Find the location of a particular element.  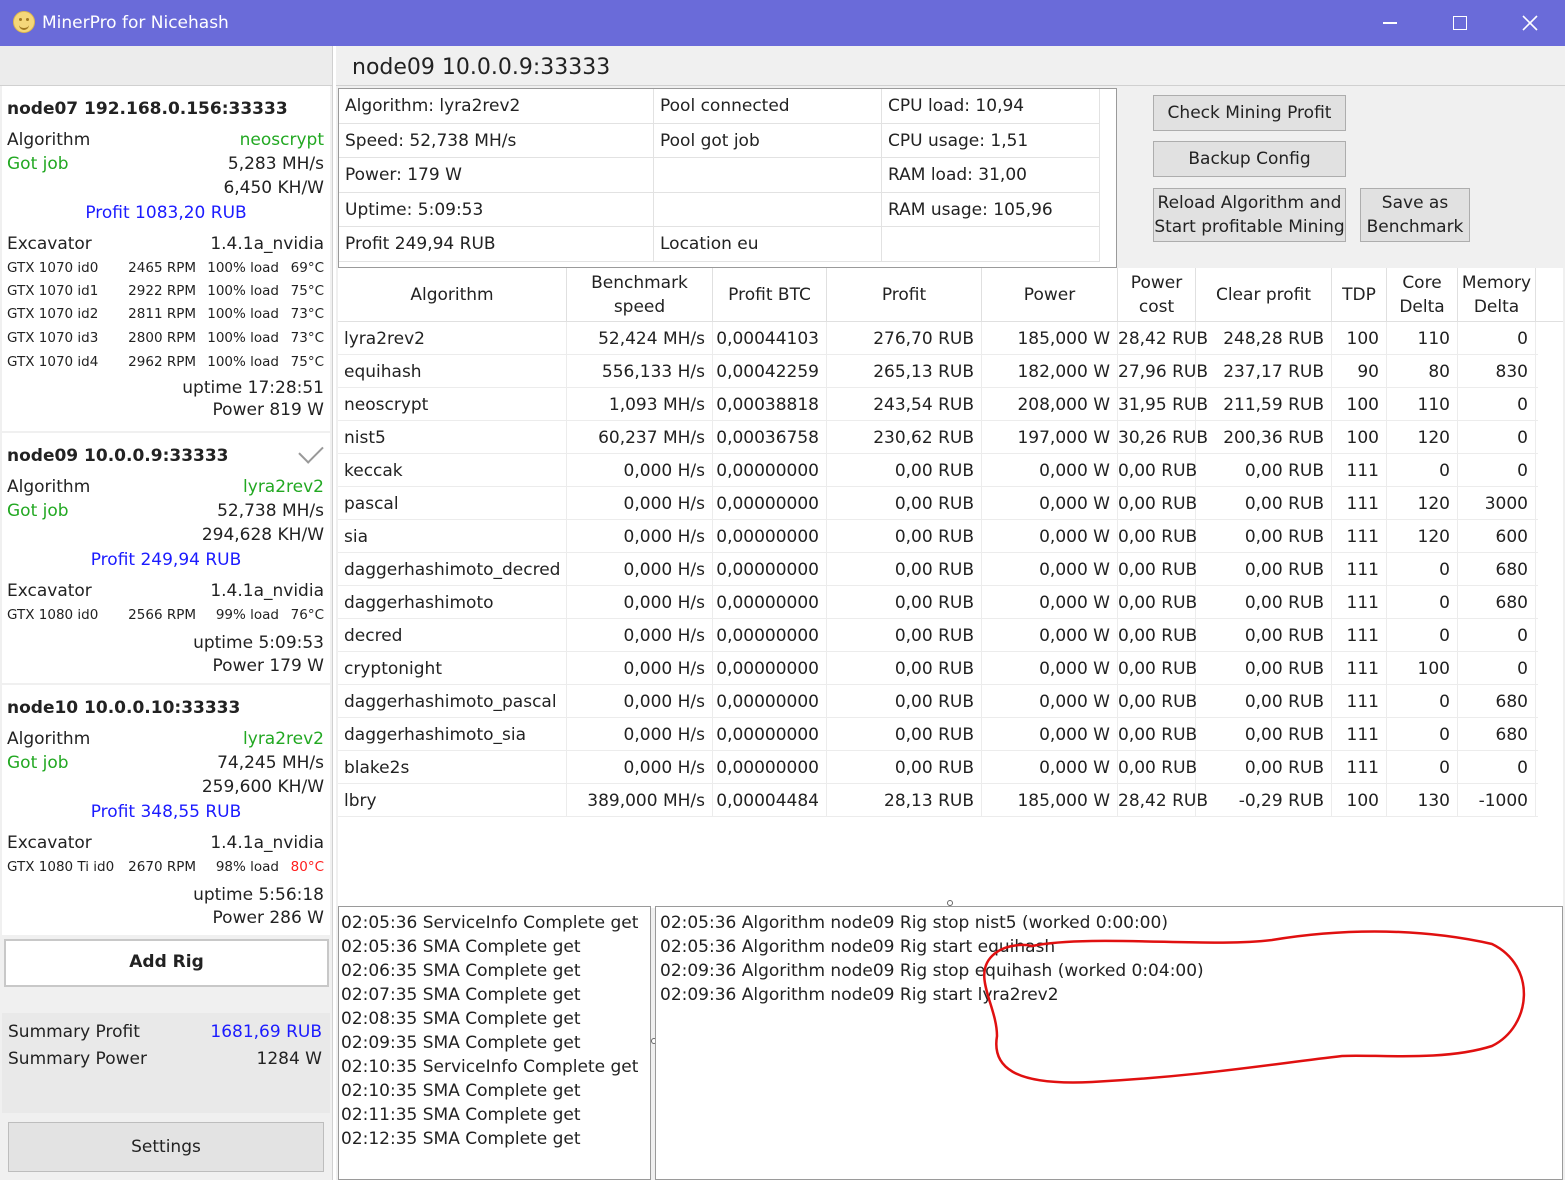

table-cell: 0,00004484 is located at coordinates (770, 800).